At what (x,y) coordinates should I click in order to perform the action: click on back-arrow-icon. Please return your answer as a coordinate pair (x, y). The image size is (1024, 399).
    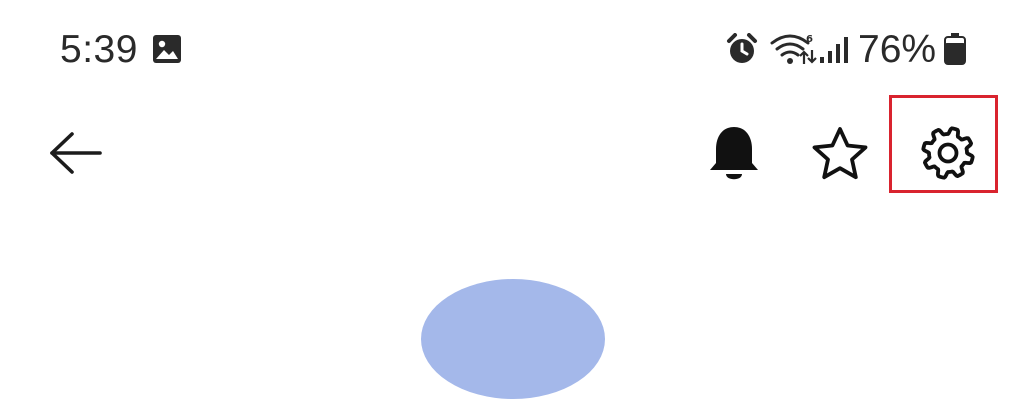
    Looking at the image, I should click on (76, 153).